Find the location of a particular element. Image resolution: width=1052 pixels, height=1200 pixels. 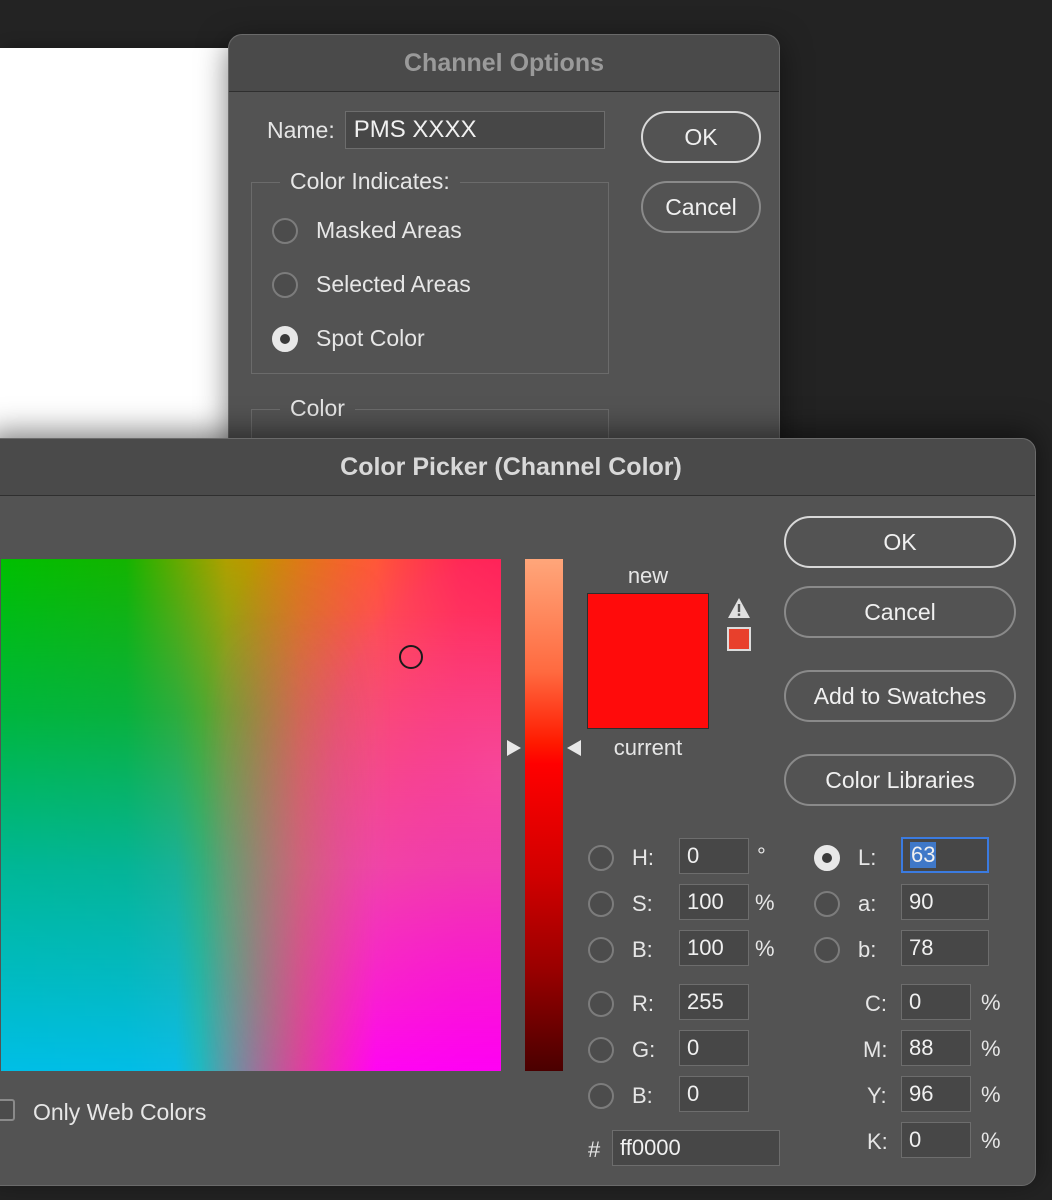

color-picker-title: Color Picker (Channel Color) is located at coordinates (517, 467).